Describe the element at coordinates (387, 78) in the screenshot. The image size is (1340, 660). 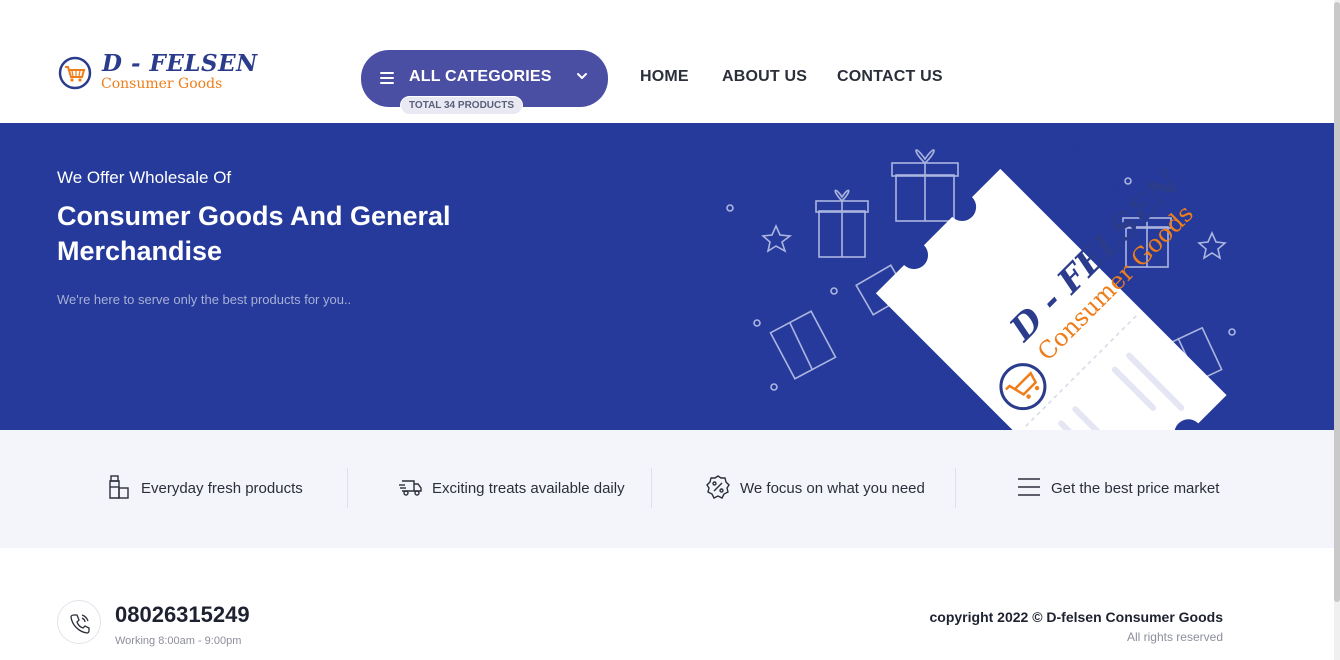
I see `menu-icon` at that location.